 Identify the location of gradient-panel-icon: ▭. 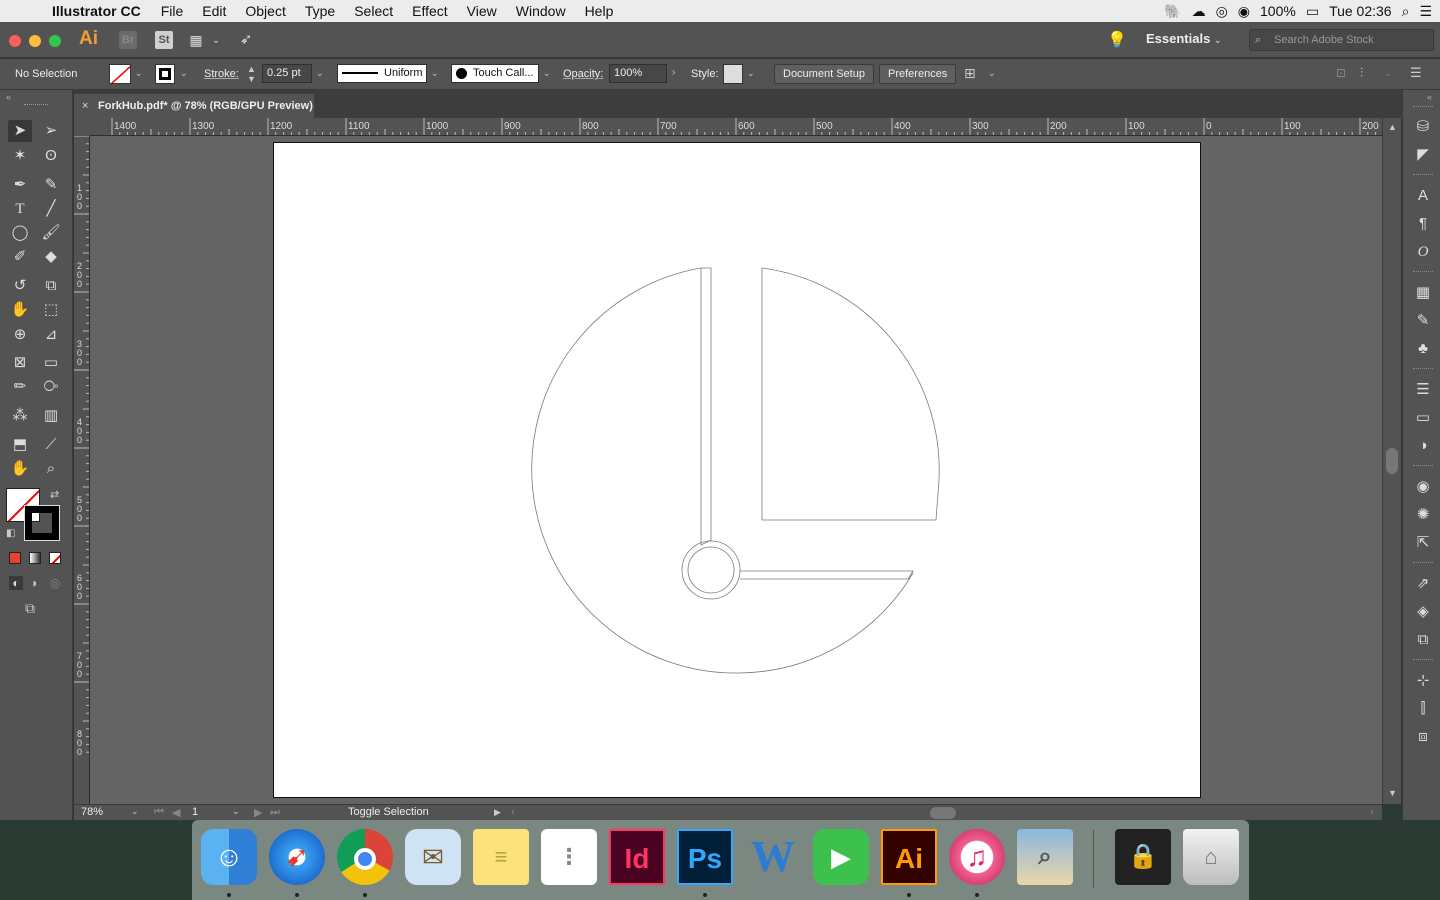
(1423, 418).